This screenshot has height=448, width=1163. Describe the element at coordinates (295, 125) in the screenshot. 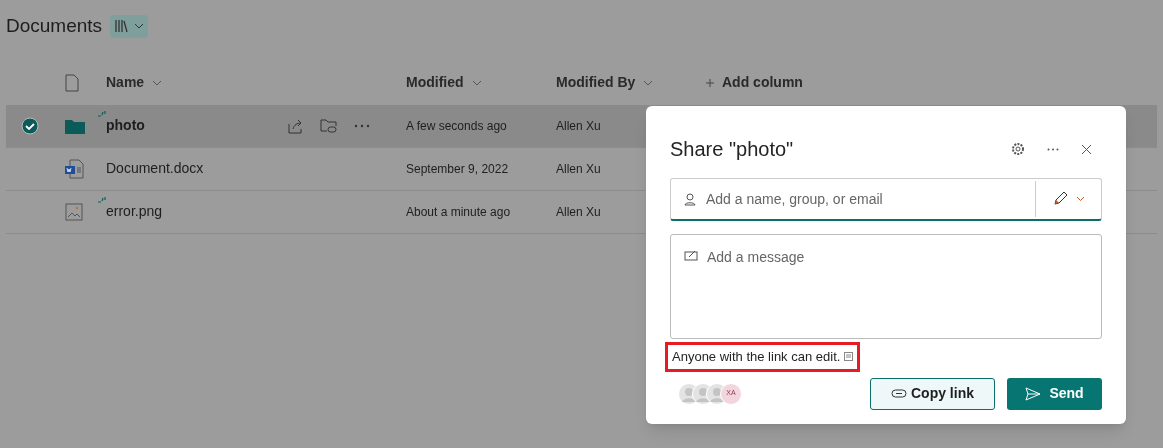

I see `share-icon` at that location.